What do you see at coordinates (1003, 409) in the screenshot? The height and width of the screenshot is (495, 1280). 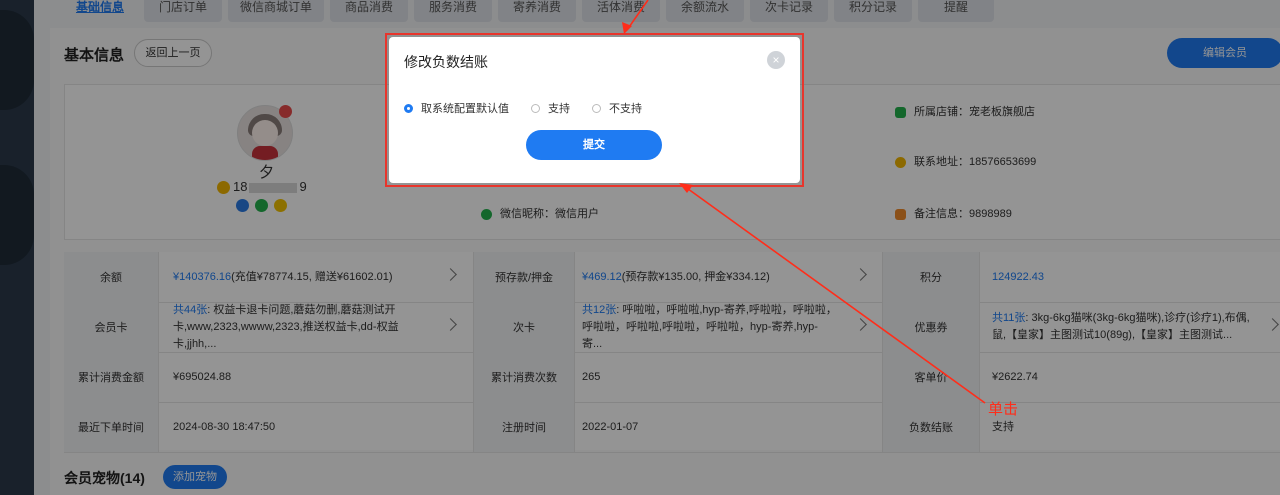 I see `annotation-label: 单击` at bounding box center [1003, 409].